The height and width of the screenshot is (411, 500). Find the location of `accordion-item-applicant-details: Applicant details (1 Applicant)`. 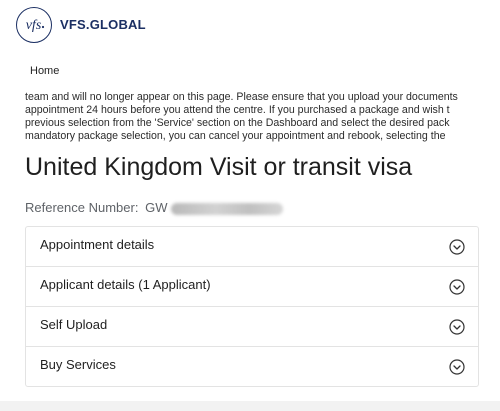

accordion-item-applicant-details: Applicant details (1 Applicant) is located at coordinates (252, 287).